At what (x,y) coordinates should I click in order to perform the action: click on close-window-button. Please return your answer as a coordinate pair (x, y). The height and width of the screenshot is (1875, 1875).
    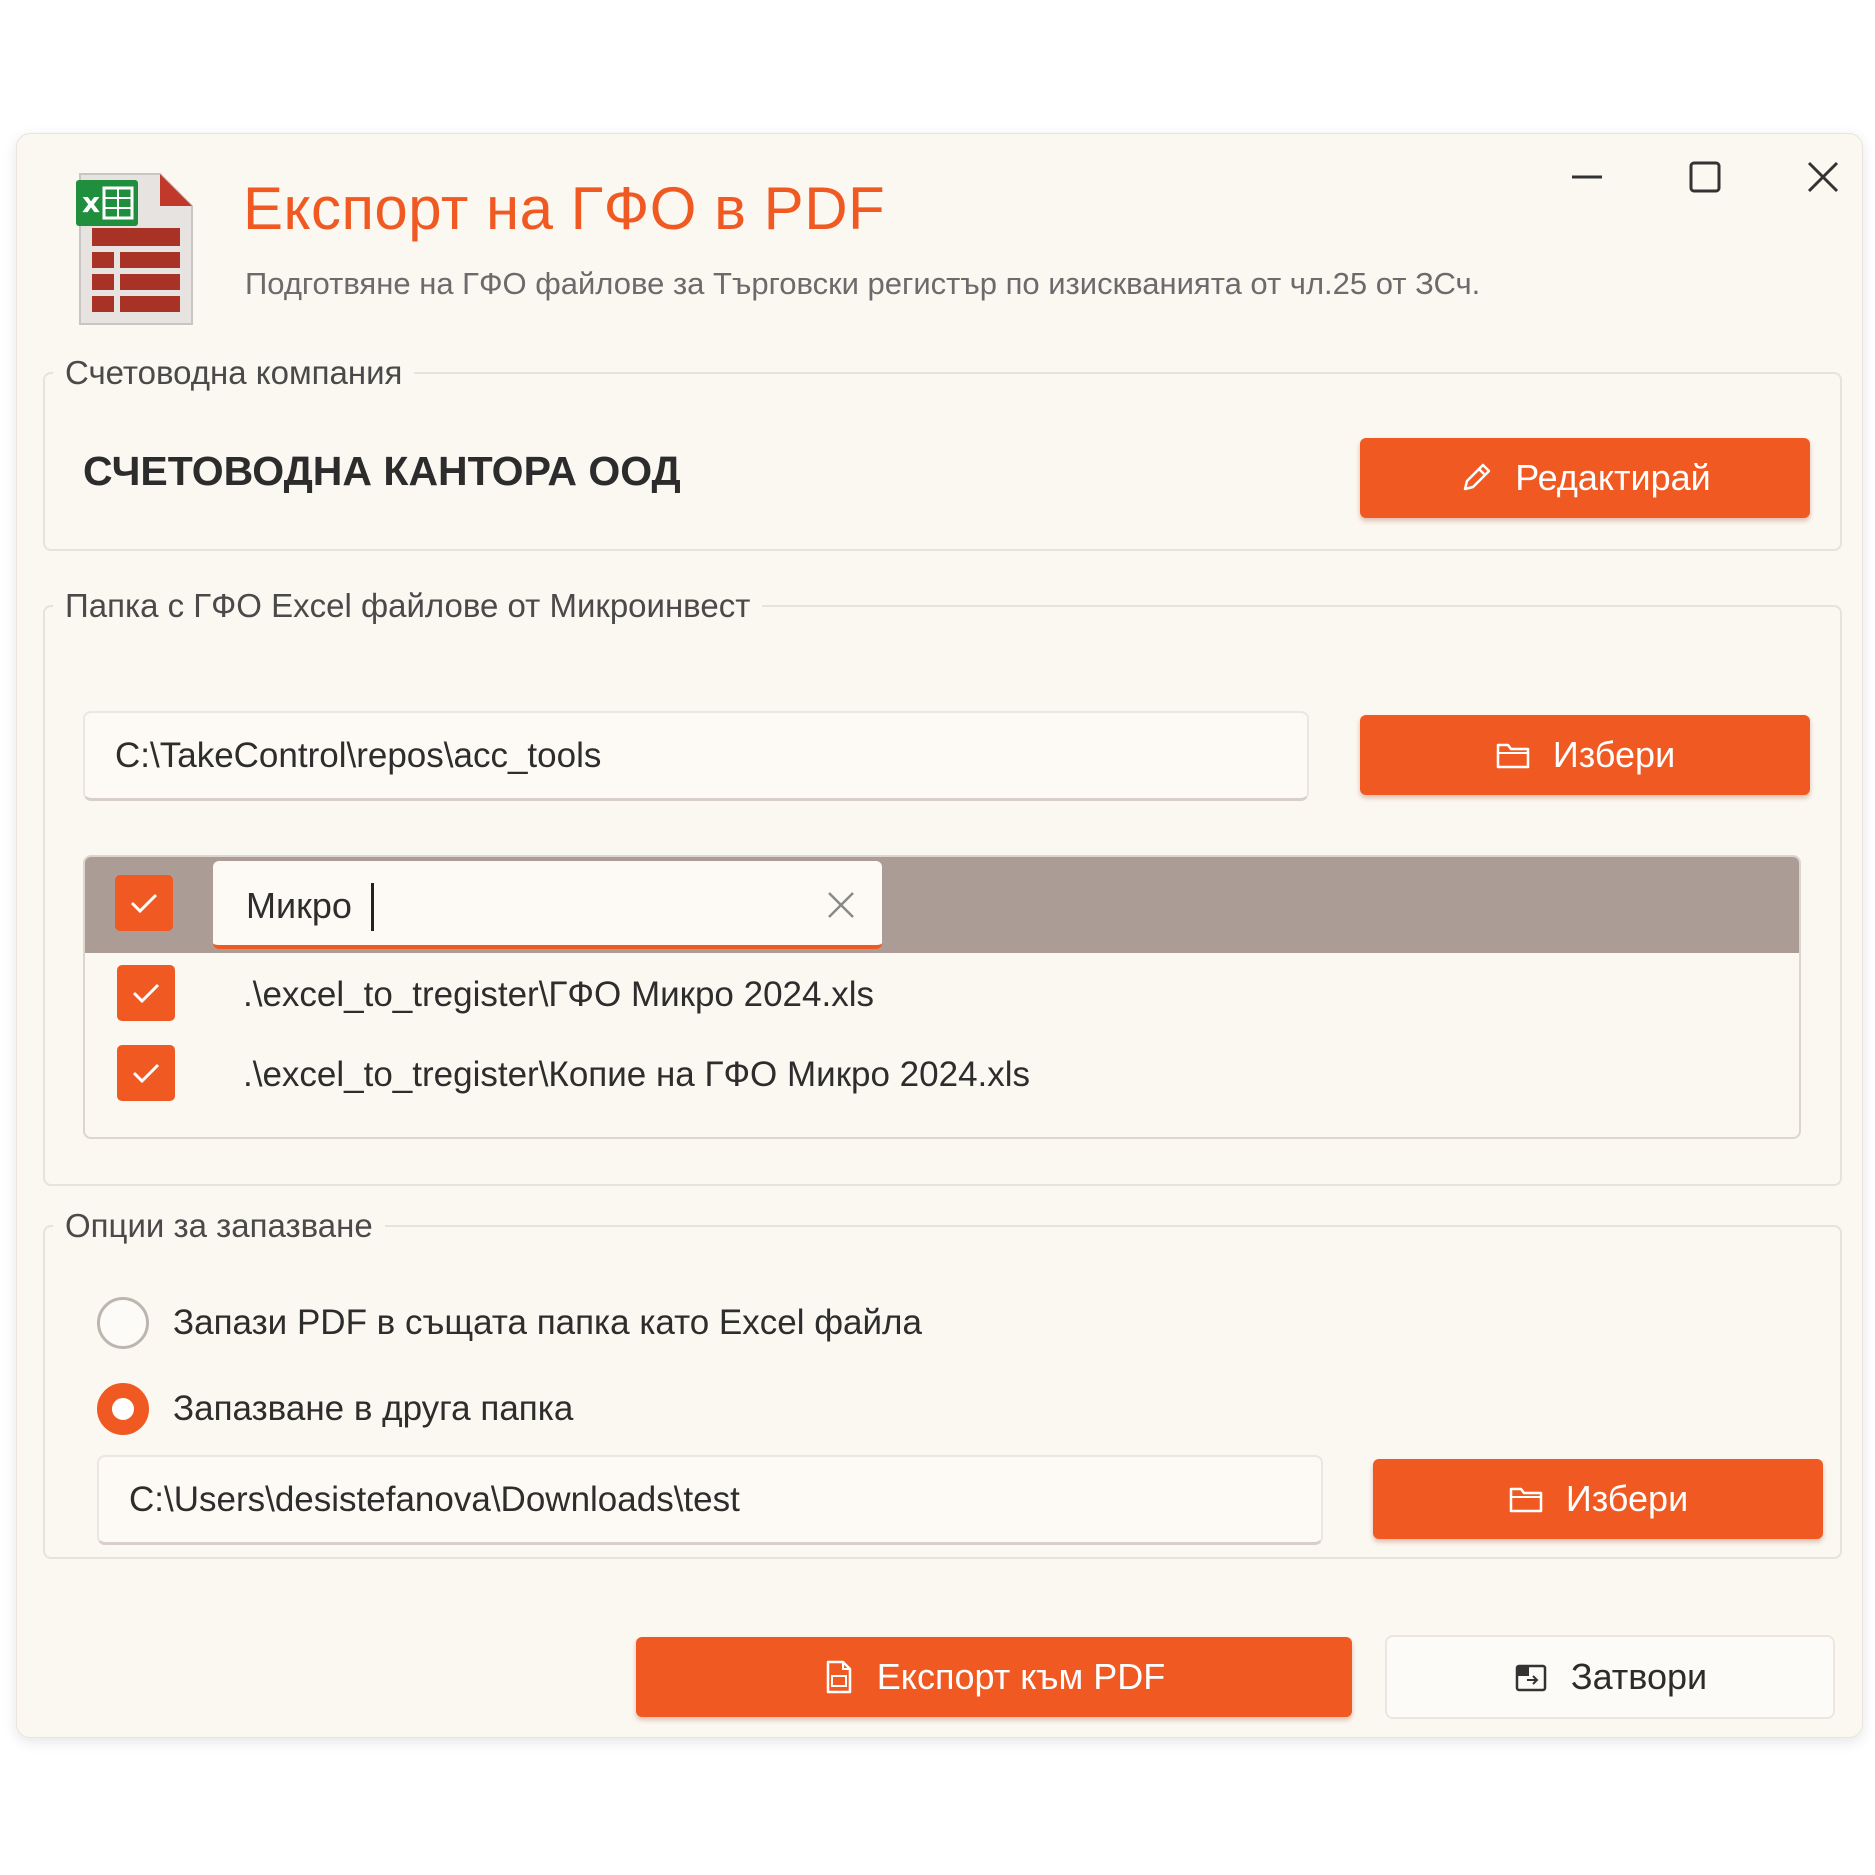
    Looking at the image, I should click on (1823, 177).